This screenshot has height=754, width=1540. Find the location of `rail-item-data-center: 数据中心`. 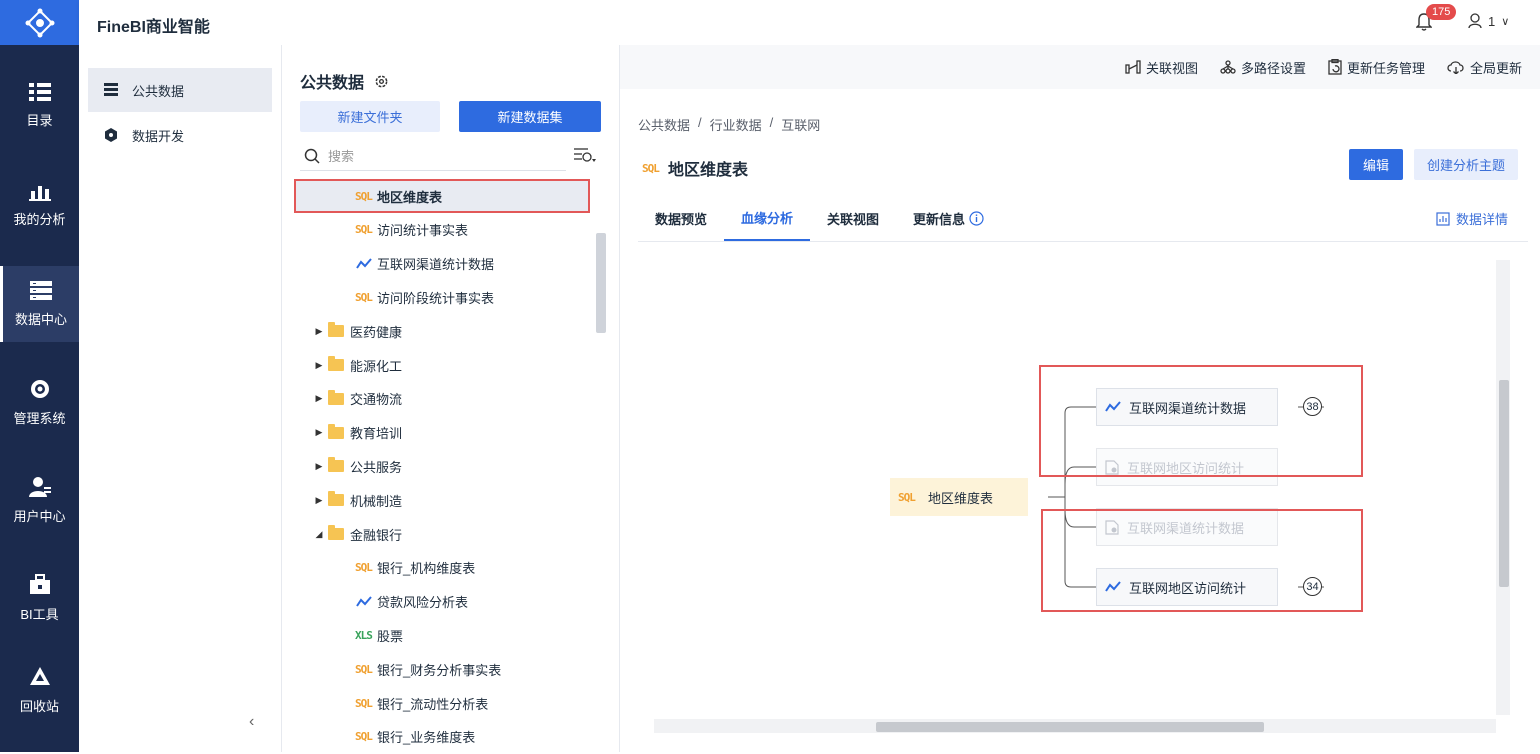

rail-item-data-center: 数据中心 is located at coordinates (39, 304).